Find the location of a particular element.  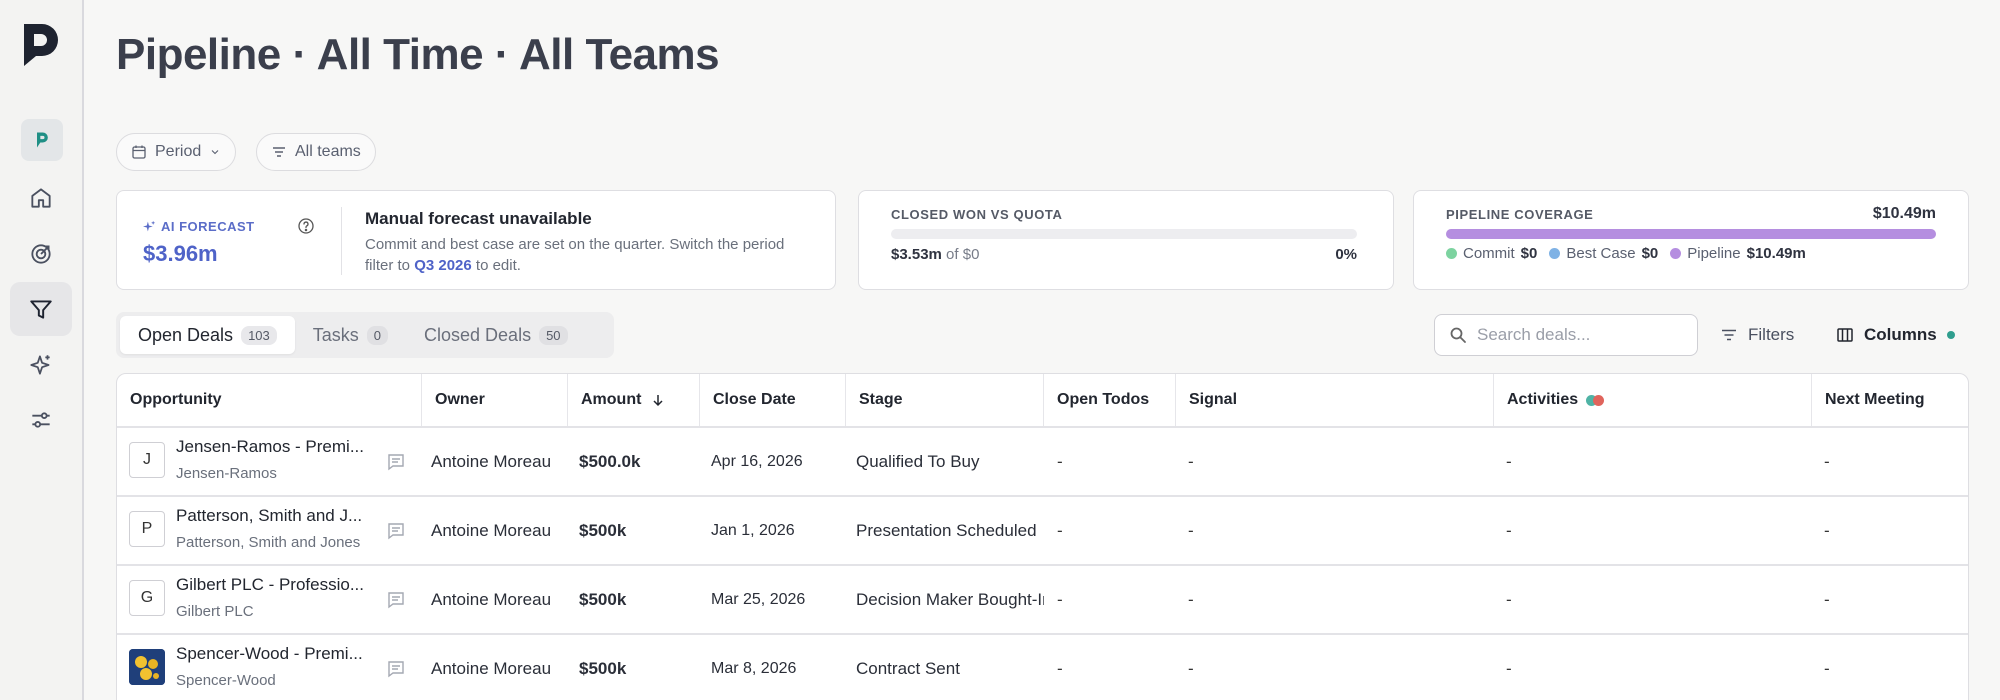

col-activities-label: Activities is located at coordinates (1543, 399).